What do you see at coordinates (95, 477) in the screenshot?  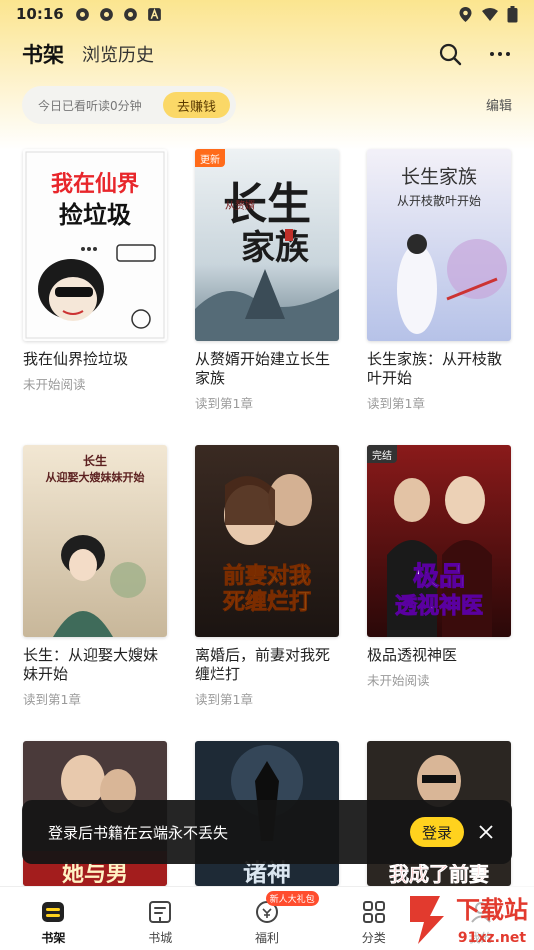 I see `svg-text: 从迎娶大嫂妹妹开始` at bounding box center [95, 477].